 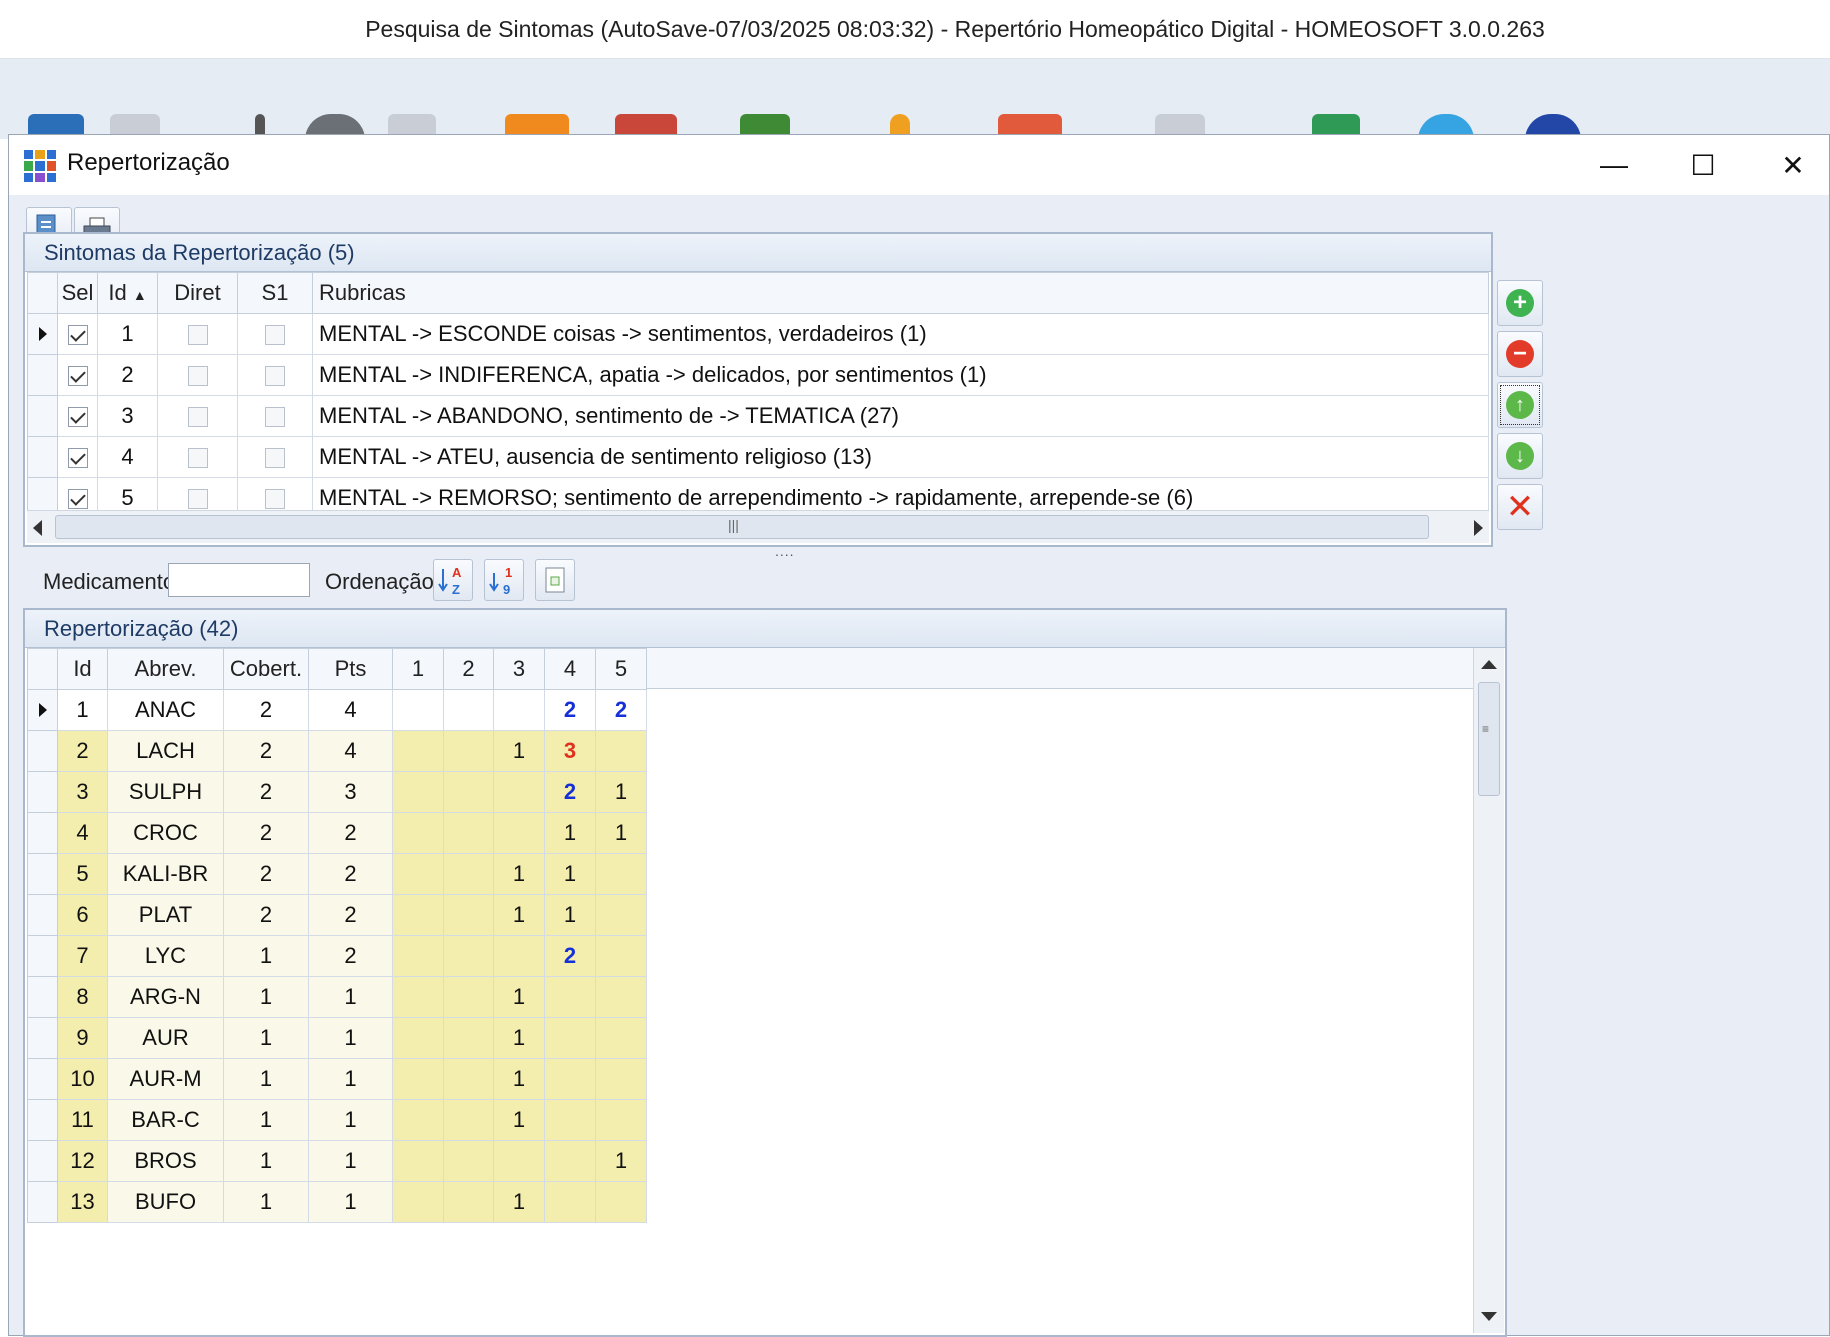 What do you see at coordinates (337, 1038) in the screenshot?
I see `remedy-row: 9 AUR 1 1 1` at bounding box center [337, 1038].